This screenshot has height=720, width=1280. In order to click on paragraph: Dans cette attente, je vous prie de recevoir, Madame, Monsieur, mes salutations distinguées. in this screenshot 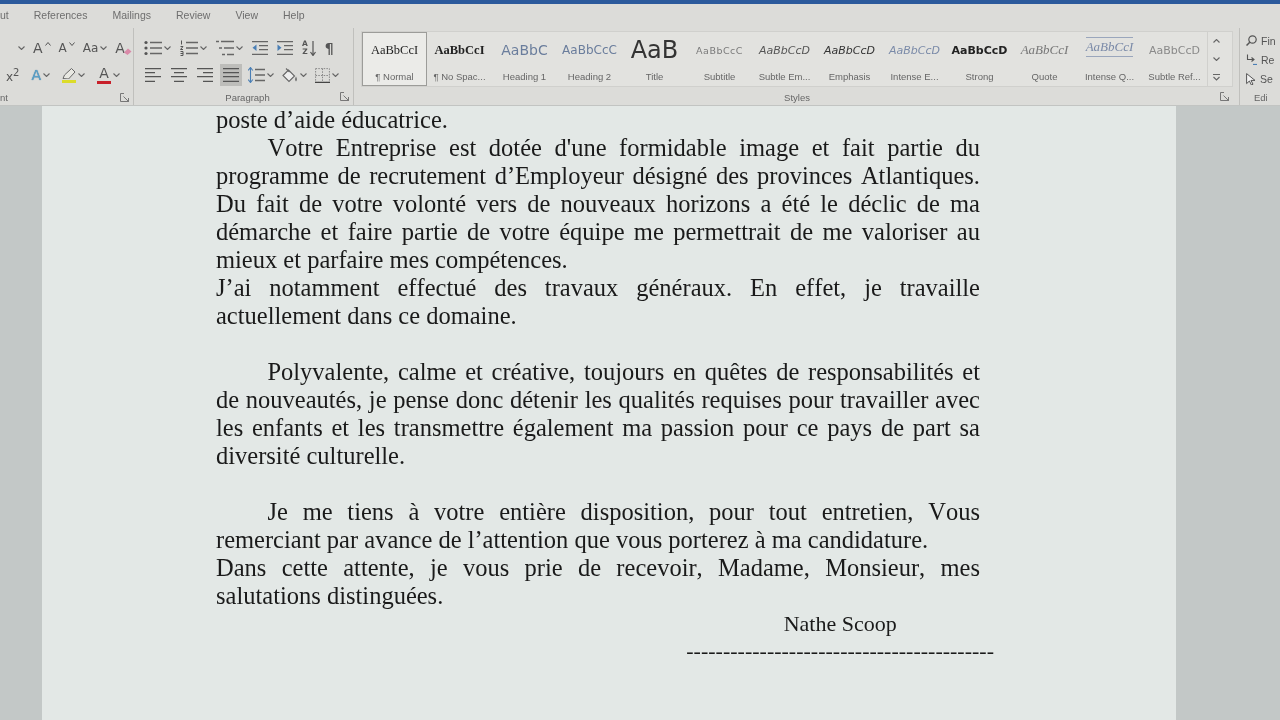, I will do `click(598, 582)`.